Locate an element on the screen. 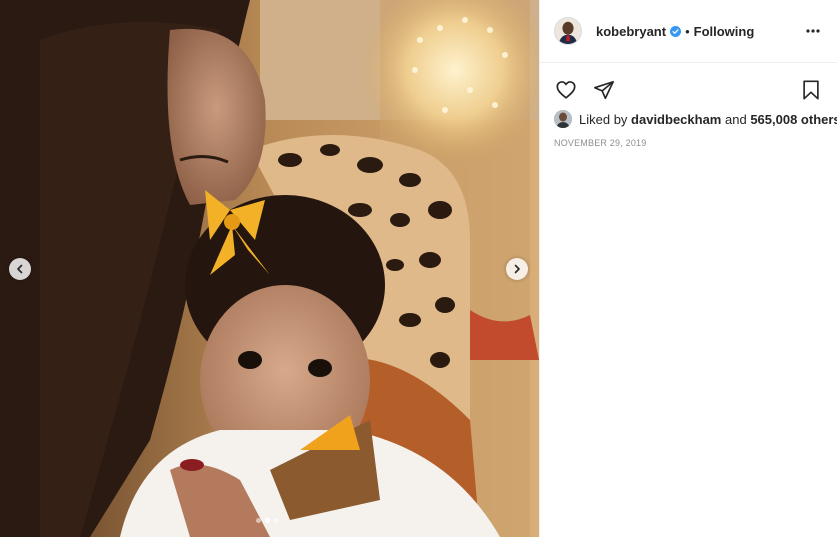  carousel-dot-active is located at coordinates (267, 520).